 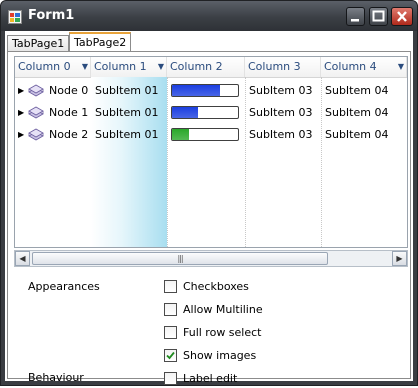 I want to click on column-header-0: Column 0 ▼, so click(x=53, y=67).